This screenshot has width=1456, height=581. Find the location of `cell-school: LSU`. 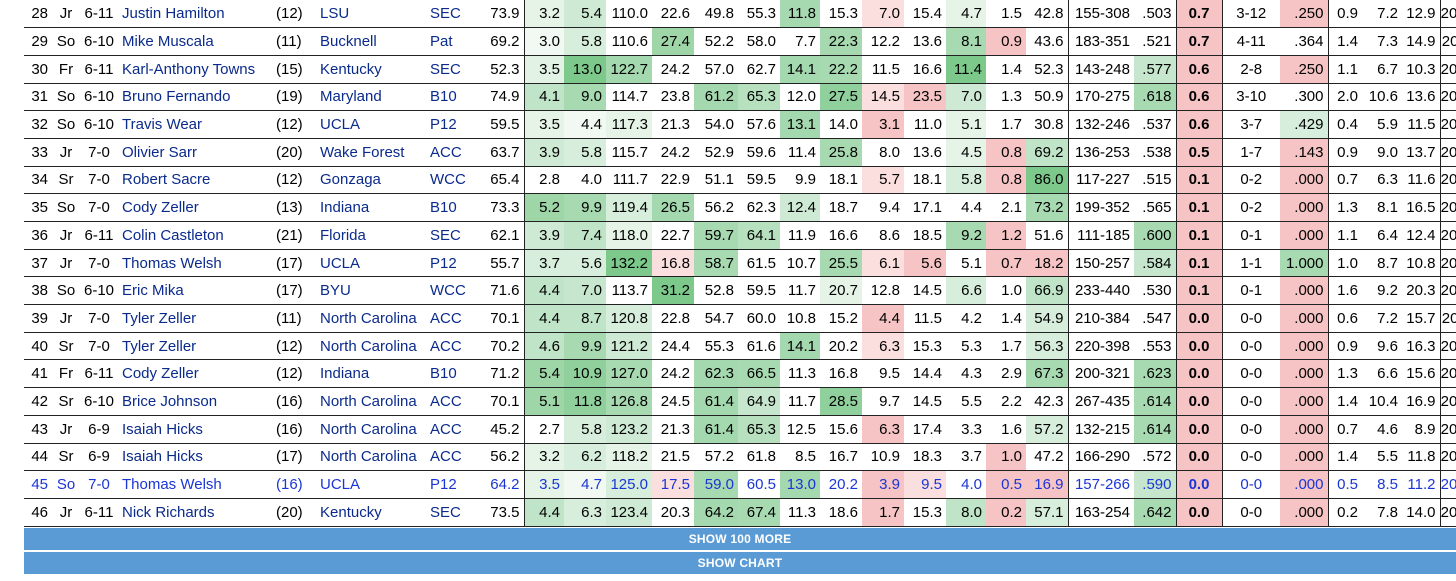

cell-school: LSU is located at coordinates (371, 14).